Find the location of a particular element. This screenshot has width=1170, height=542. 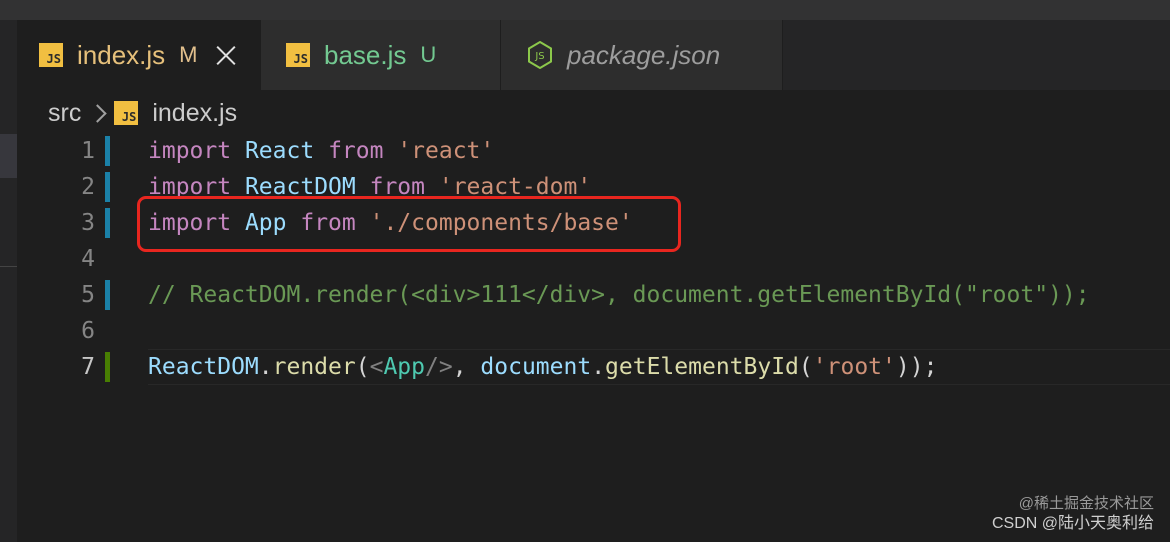

modified-badge: M is located at coordinates (188, 54).